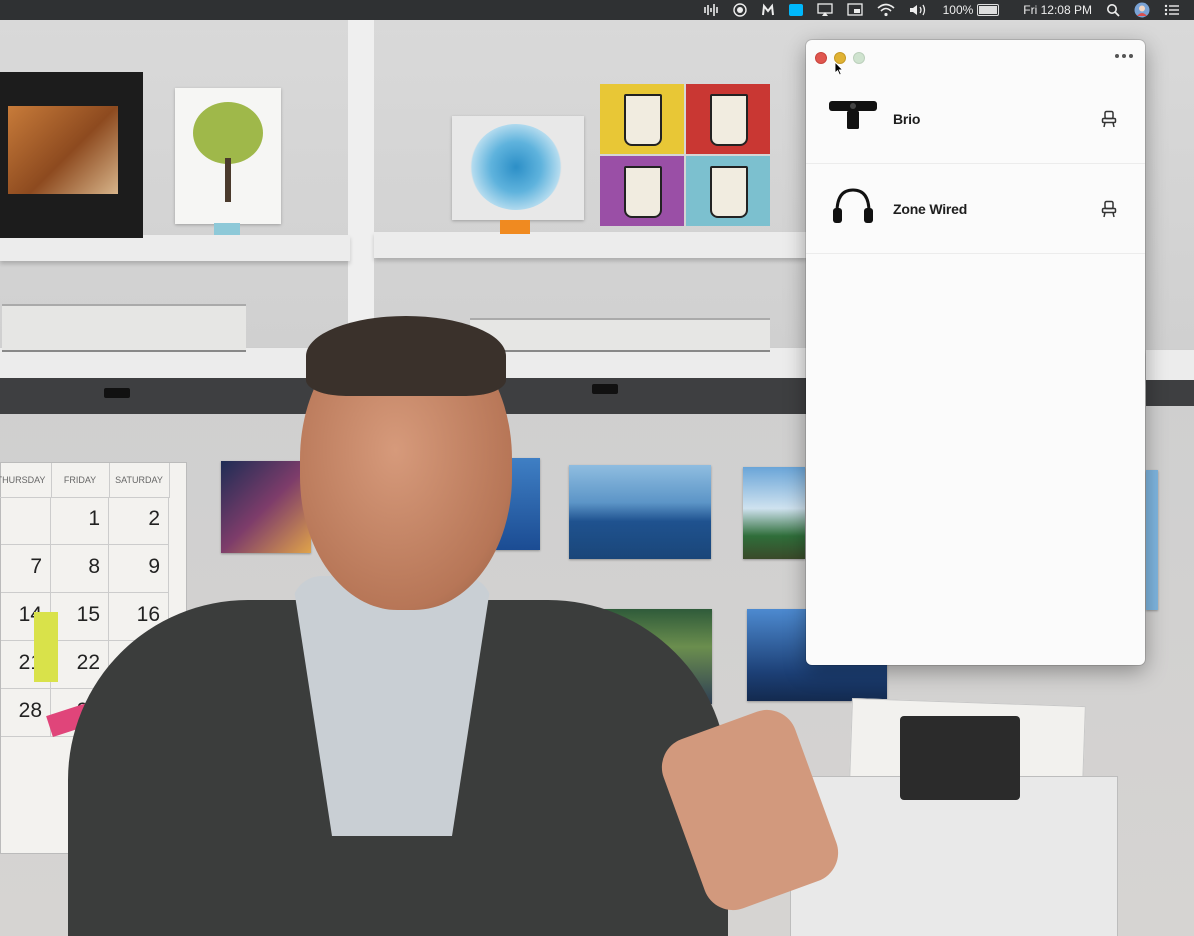 The image size is (1194, 936). What do you see at coordinates (768, 10) in the screenshot?
I see `malwarebytes-icon` at bounding box center [768, 10].